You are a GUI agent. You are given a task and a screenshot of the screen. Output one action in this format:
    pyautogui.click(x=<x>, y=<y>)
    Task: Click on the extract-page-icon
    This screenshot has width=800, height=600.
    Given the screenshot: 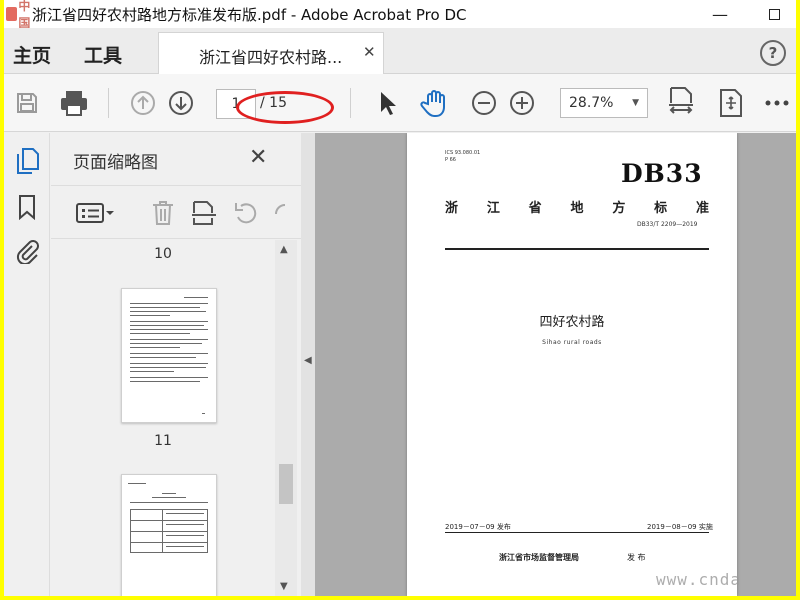 What is the action you would take?
    pyautogui.click(x=204, y=213)
    